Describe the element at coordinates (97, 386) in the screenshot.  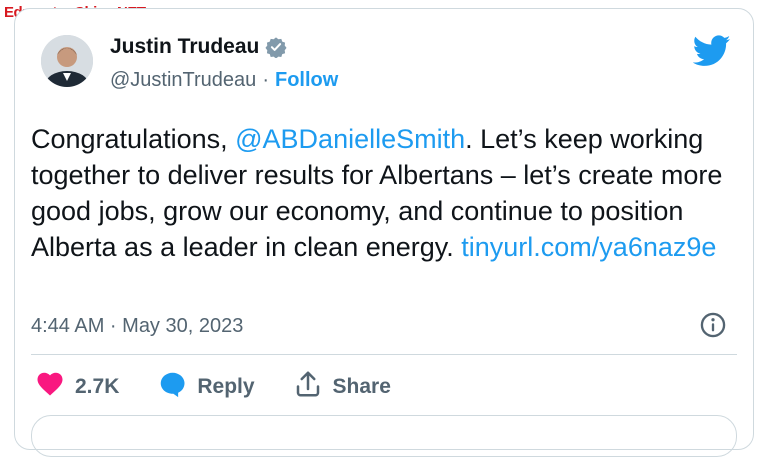
I see `like-count: 2.7K` at that location.